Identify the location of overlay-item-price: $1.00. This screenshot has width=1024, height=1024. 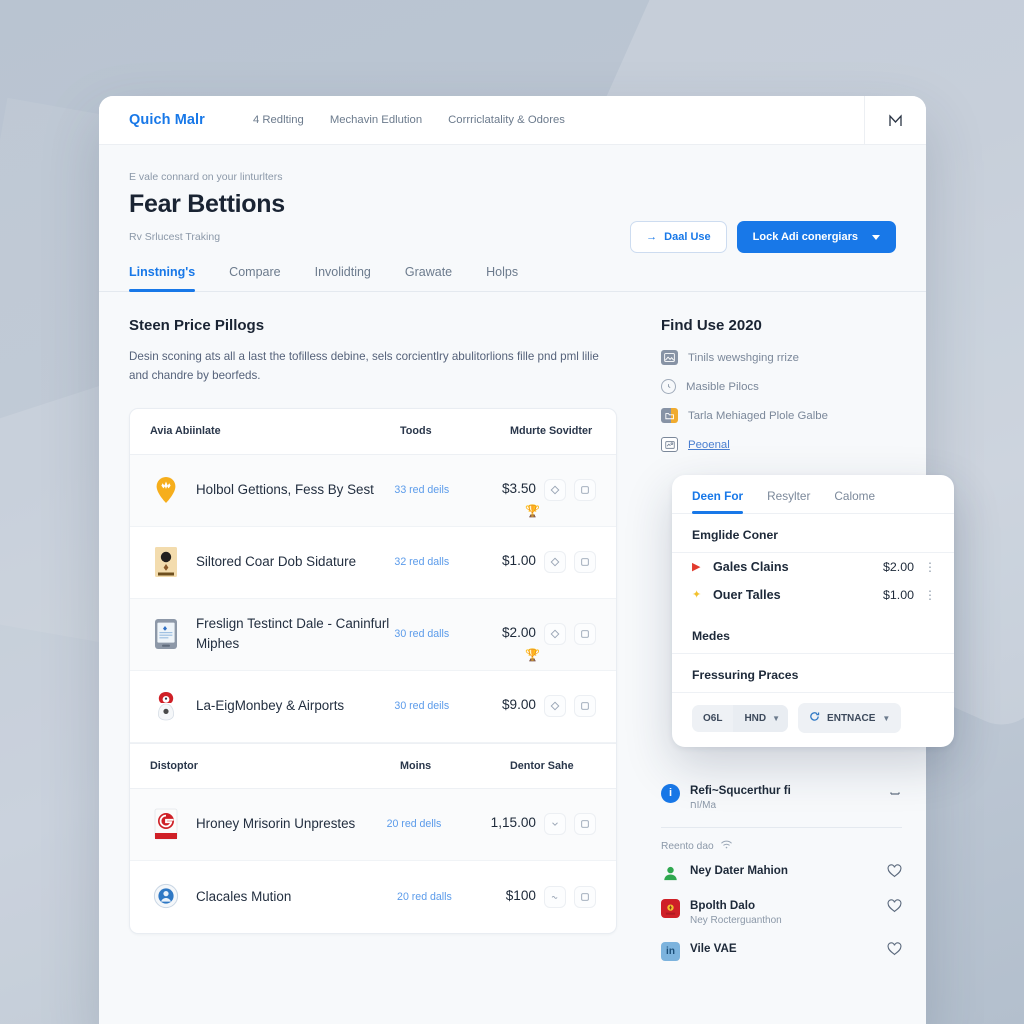
(898, 595).